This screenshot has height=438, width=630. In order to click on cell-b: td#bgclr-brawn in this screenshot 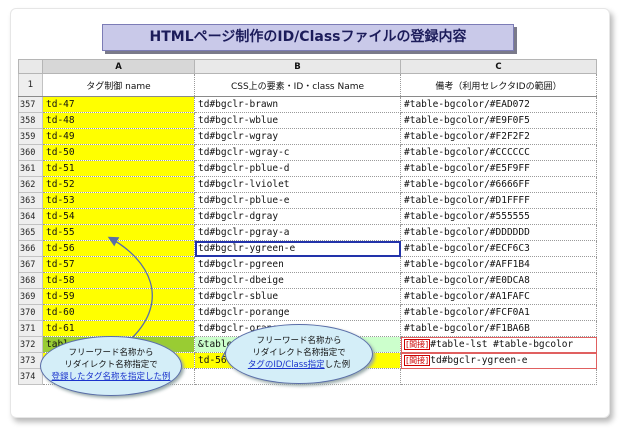, I will do `click(297, 104)`.